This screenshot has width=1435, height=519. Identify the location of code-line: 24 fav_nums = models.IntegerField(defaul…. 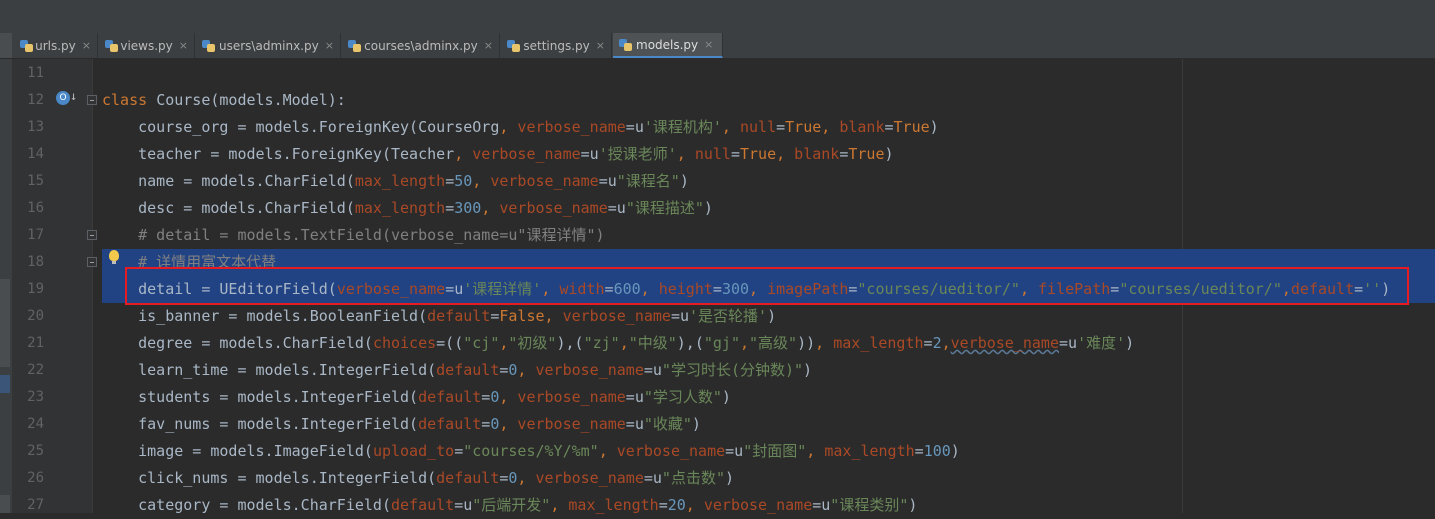
(717, 424).